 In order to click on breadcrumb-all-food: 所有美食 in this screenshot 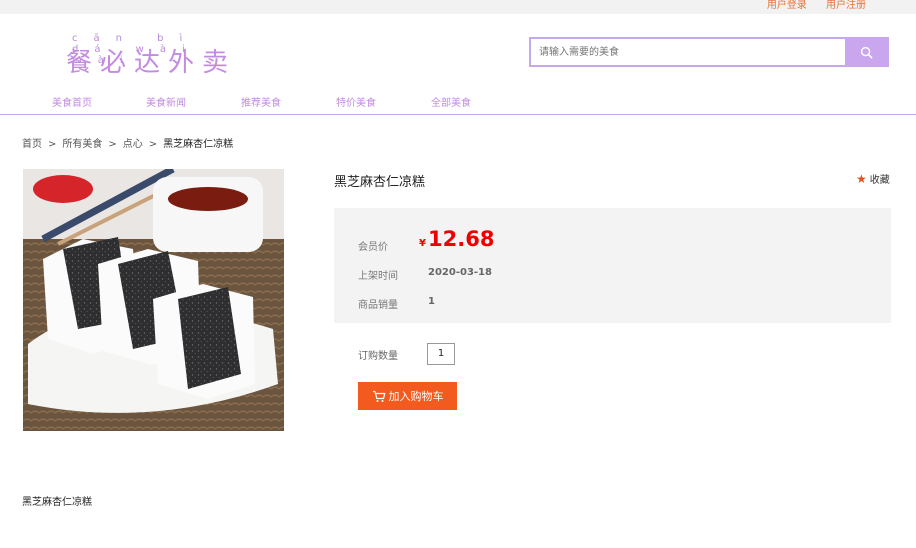, I will do `click(82, 144)`.